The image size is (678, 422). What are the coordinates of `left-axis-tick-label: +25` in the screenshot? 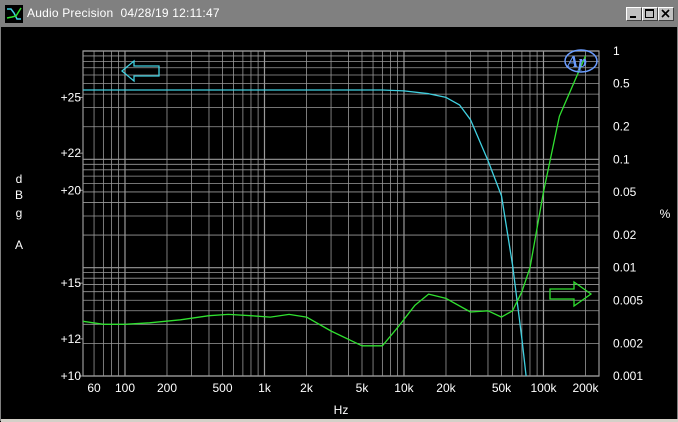 It's located at (71, 97).